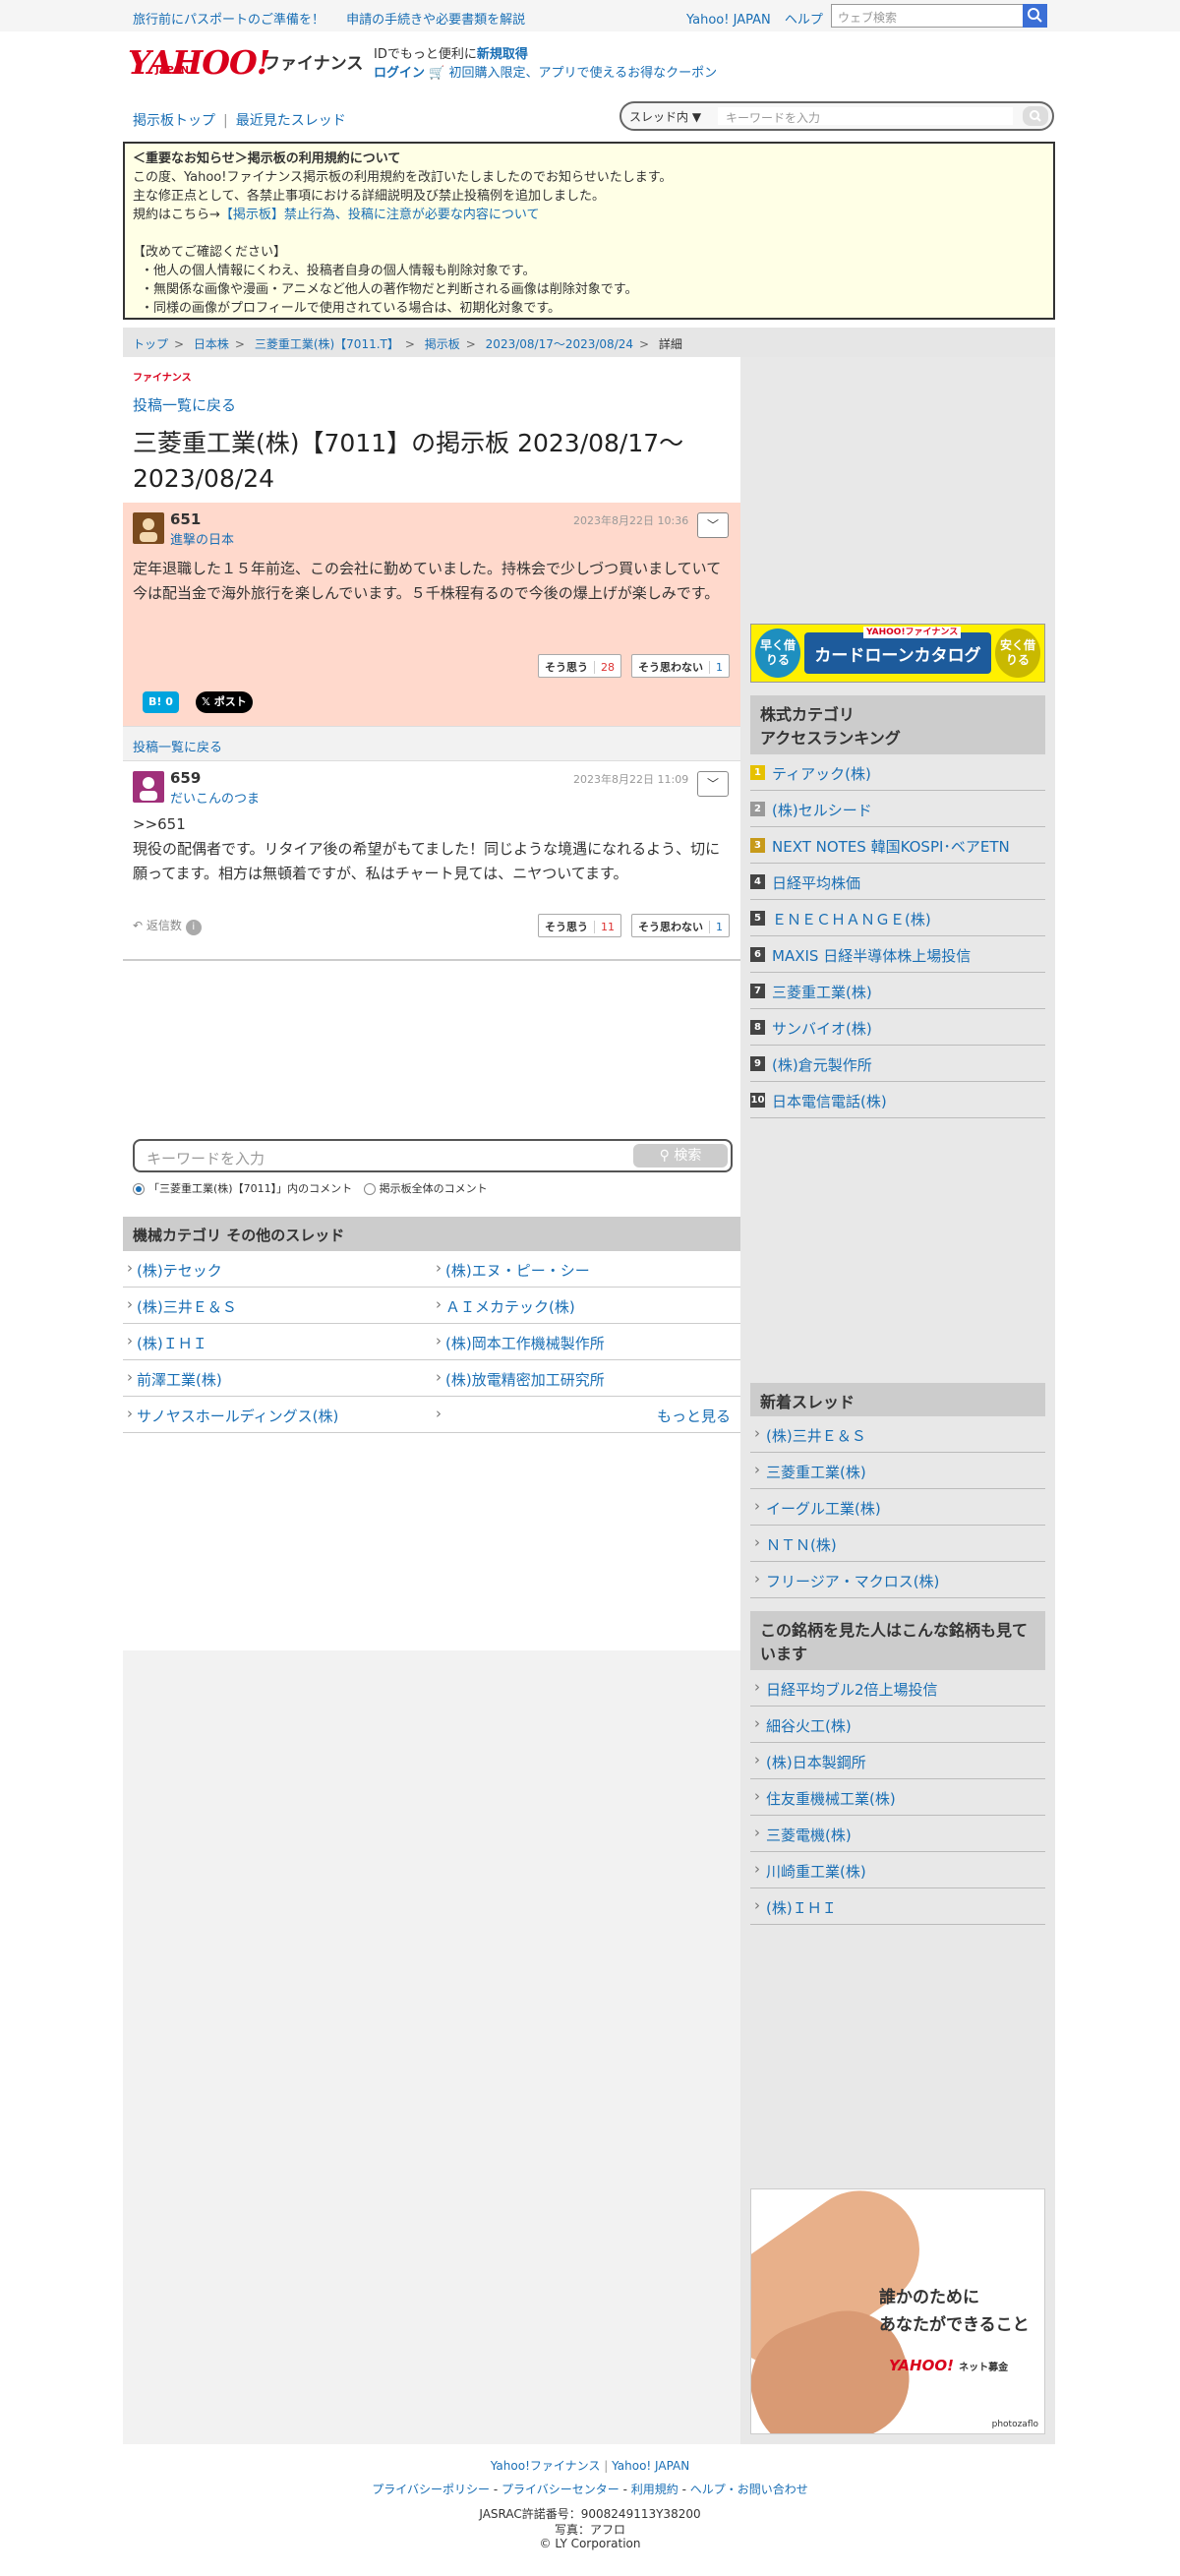 This screenshot has height=2576, width=1180. I want to click on crumb-top: トップ, so click(150, 344).